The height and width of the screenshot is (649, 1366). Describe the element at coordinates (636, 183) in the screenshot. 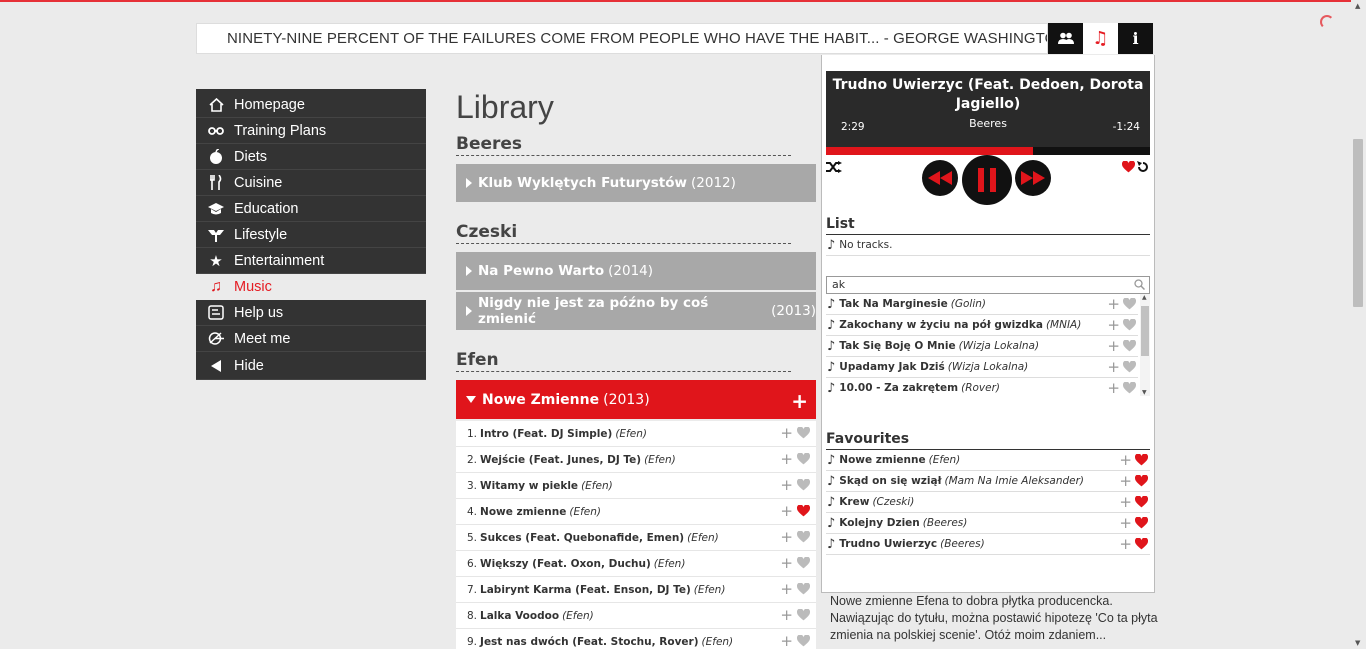

I see `album-item: Klub Wyklętych Futurystów (2012)` at that location.